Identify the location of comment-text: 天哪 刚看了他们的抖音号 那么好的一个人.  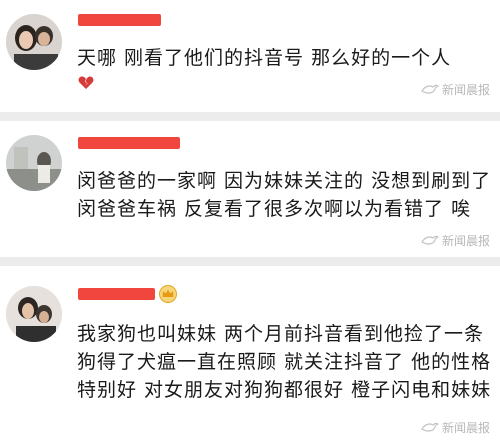
(264, 58).